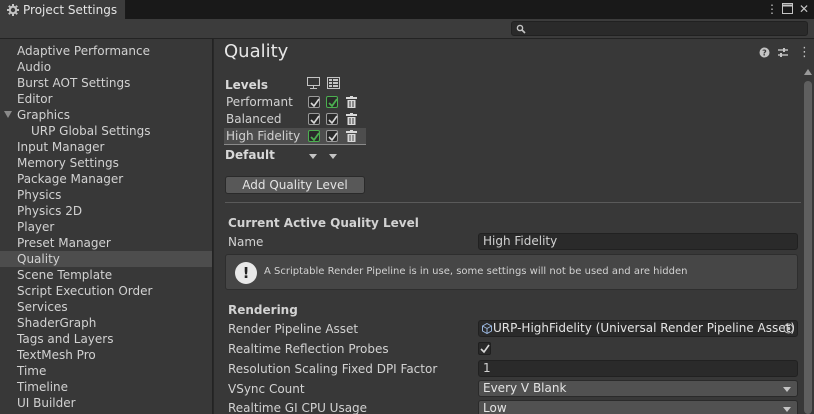 The height and width of the screenshot is (414, 814). Describe the element at coordinates (638, 388) in the screenshot. I see `vsync-count-dropdown: Every V Blank` at that location.